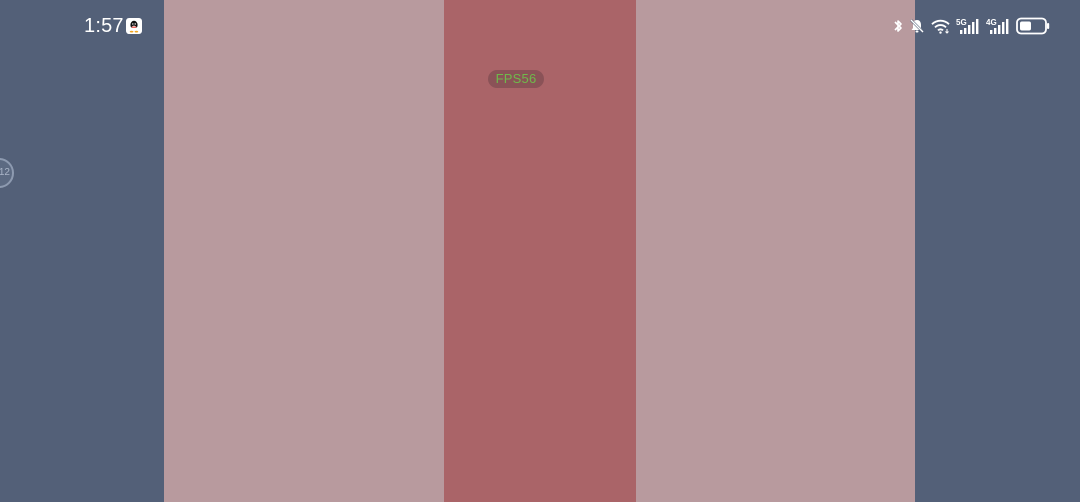 This screenshot has height=502, width=1080. Describe the element at coordinates (991, 22) in the screenshot. I see `signal-4g-label: 4G` at that location.